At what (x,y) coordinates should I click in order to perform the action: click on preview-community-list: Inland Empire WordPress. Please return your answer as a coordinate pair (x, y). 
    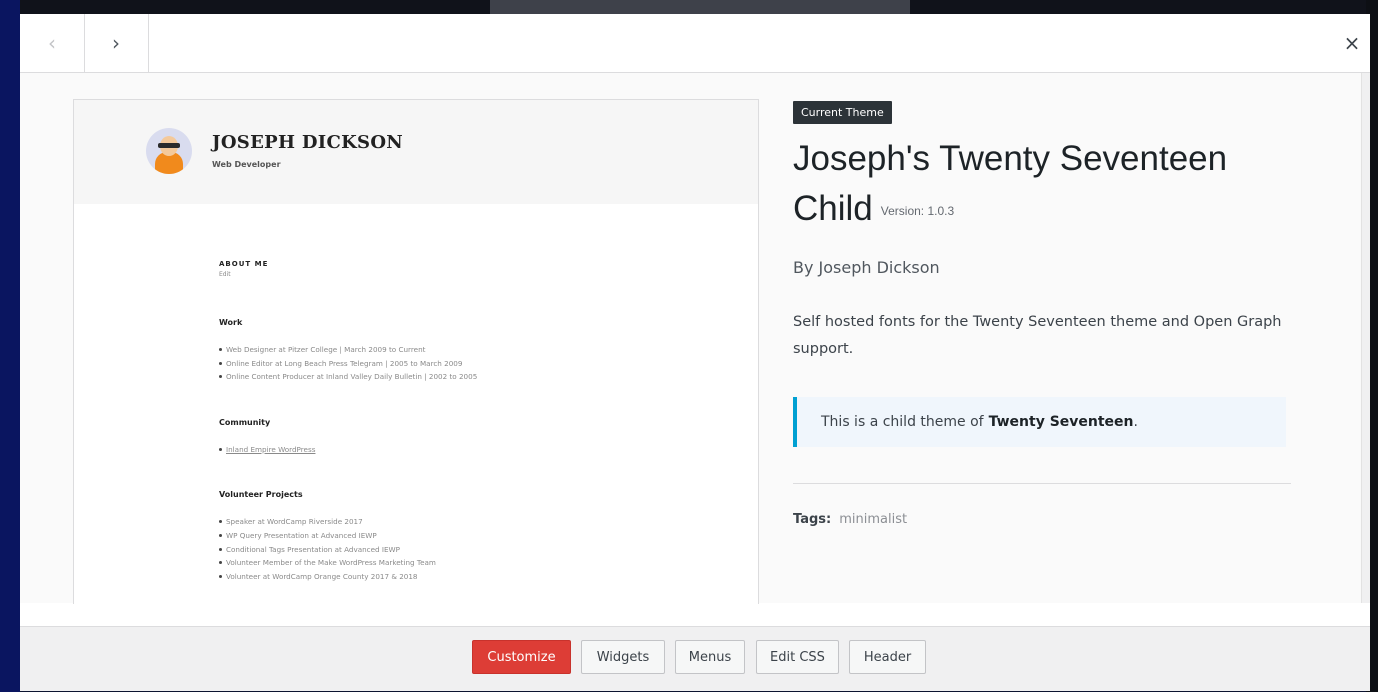
    Looking at the image, I should click on (429, 450).